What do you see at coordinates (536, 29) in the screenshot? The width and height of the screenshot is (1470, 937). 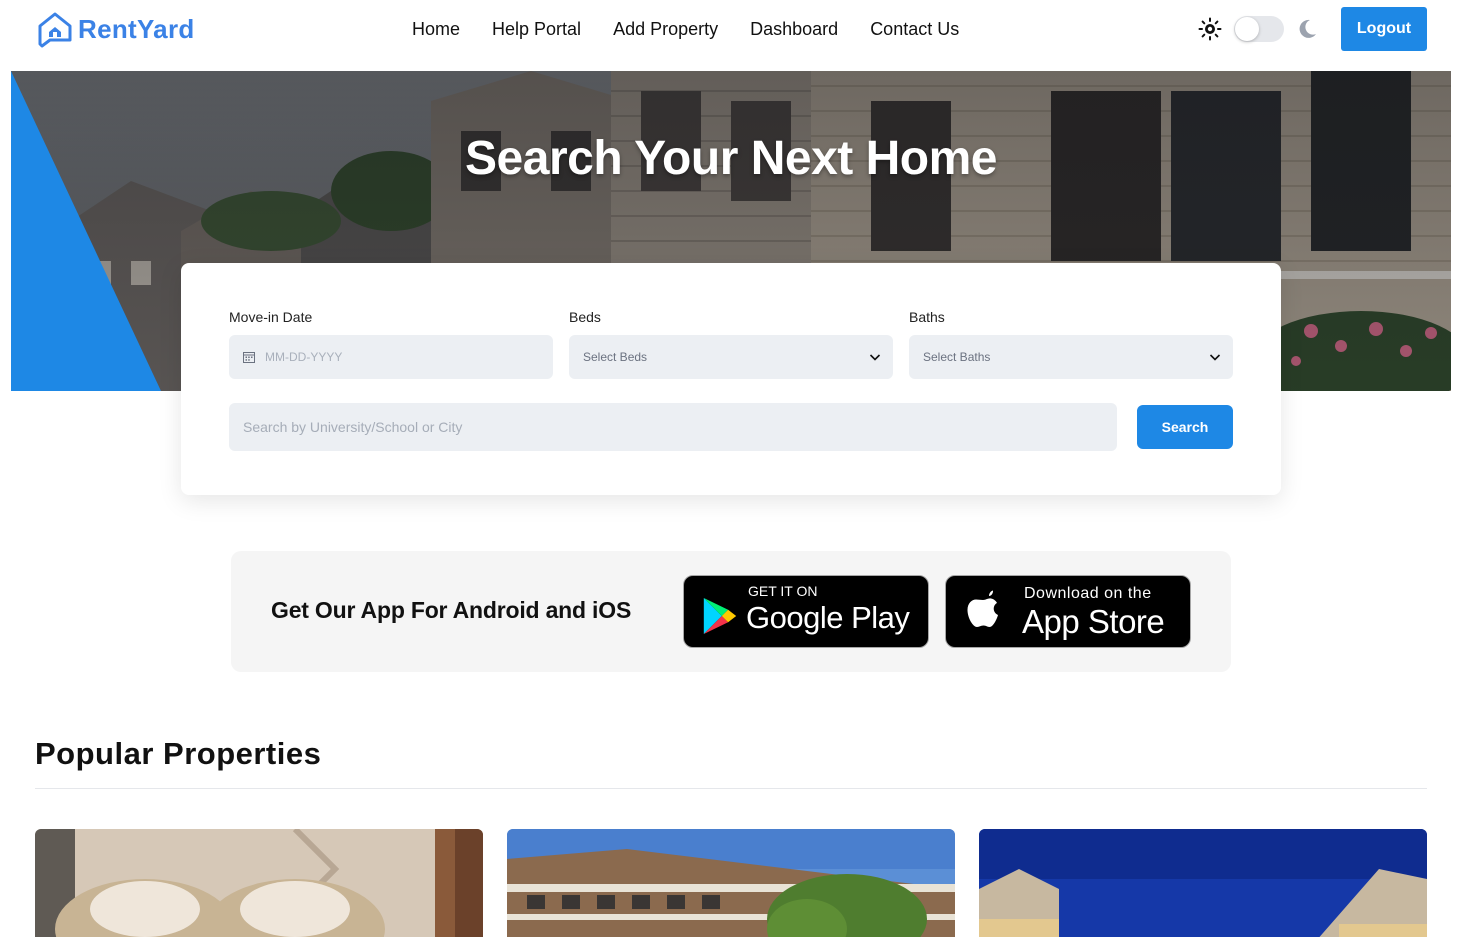 I see `nav-help-portal: Help Portal` at bounding box center [536, 29].